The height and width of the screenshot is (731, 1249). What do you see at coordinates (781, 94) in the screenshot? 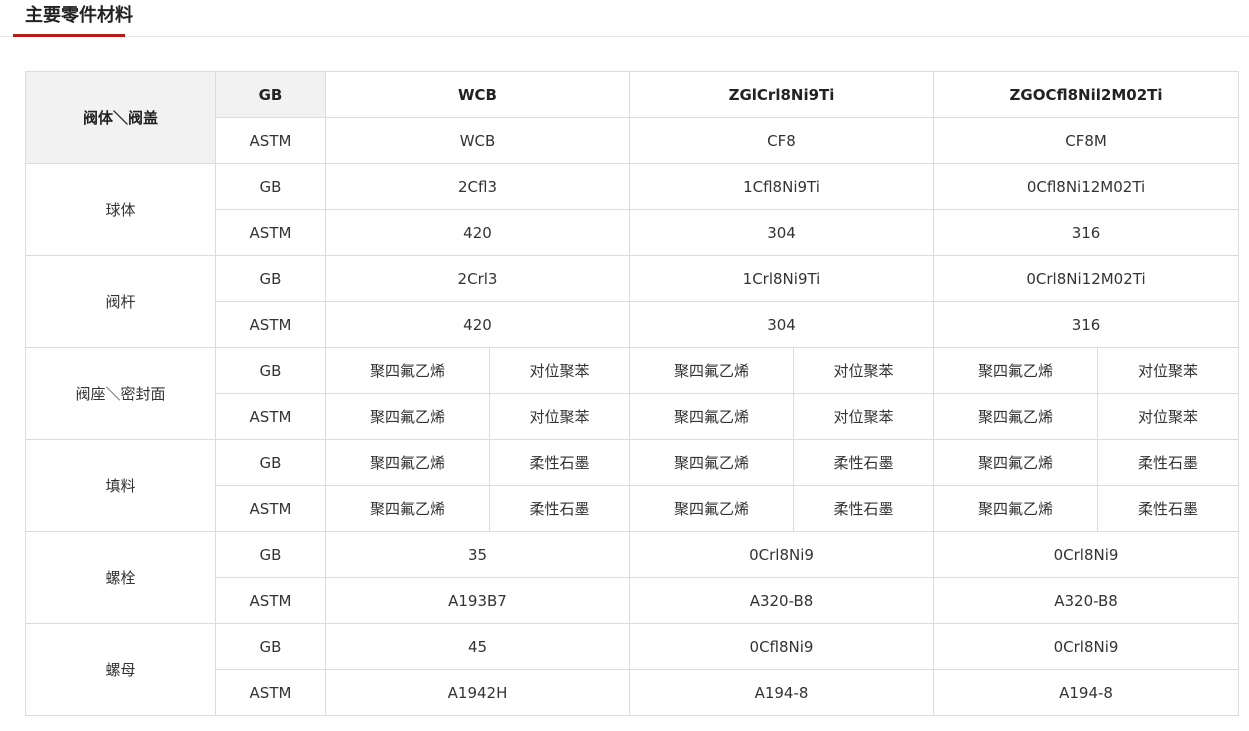
I see `material-cell: ZGlCrl8Ni9Ti` at bounding box center [781, 94].